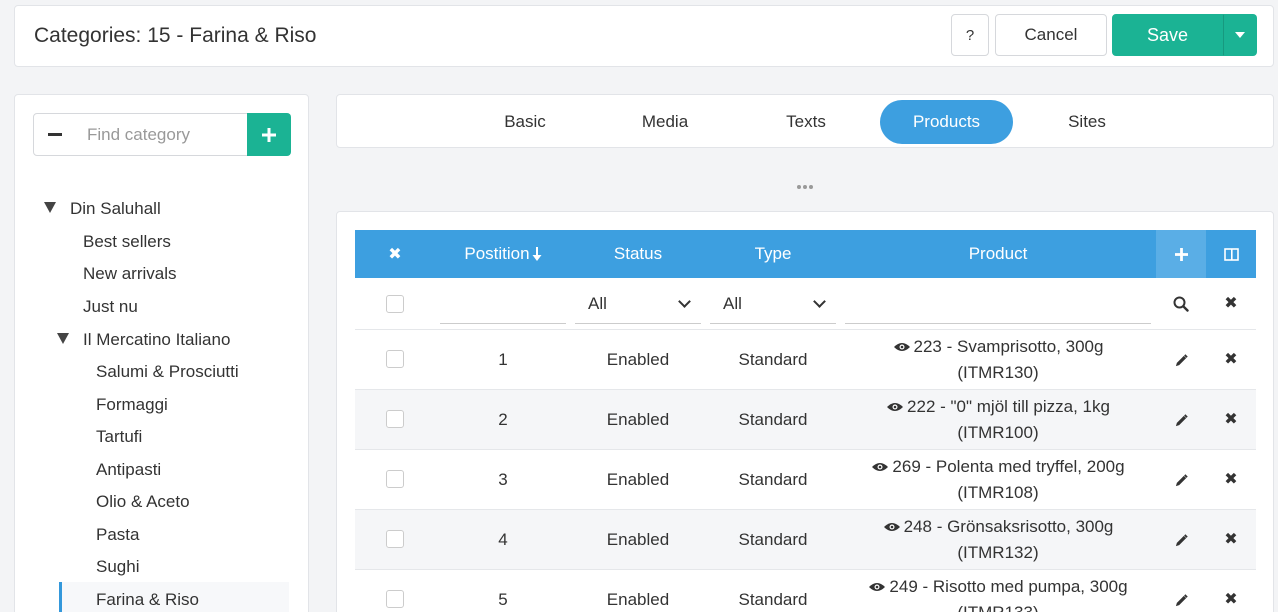 The width and height of the screenshot is (1278, 612). Describe the element at coordinates (665, 122) in the screenshot. I see `tab-media: Media` at that location.